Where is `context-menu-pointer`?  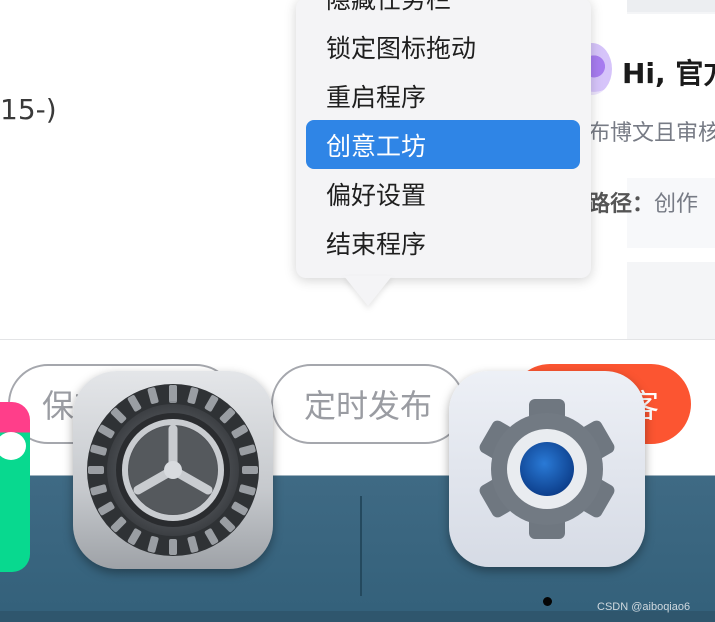 context-menu-pointer is located at coordinates (368, 291).